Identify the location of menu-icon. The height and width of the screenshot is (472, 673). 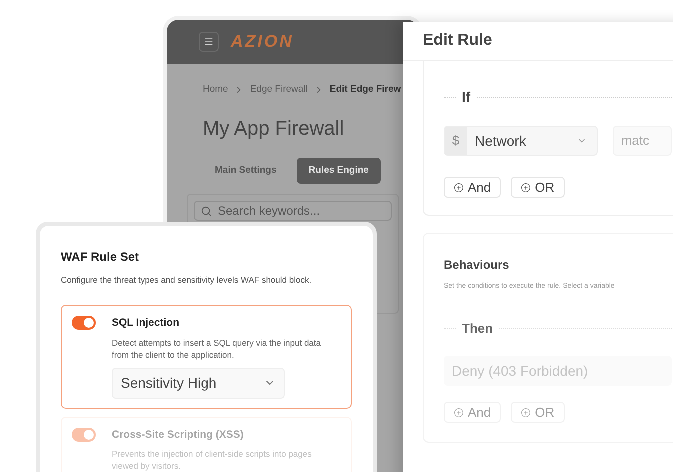
(209, 42).